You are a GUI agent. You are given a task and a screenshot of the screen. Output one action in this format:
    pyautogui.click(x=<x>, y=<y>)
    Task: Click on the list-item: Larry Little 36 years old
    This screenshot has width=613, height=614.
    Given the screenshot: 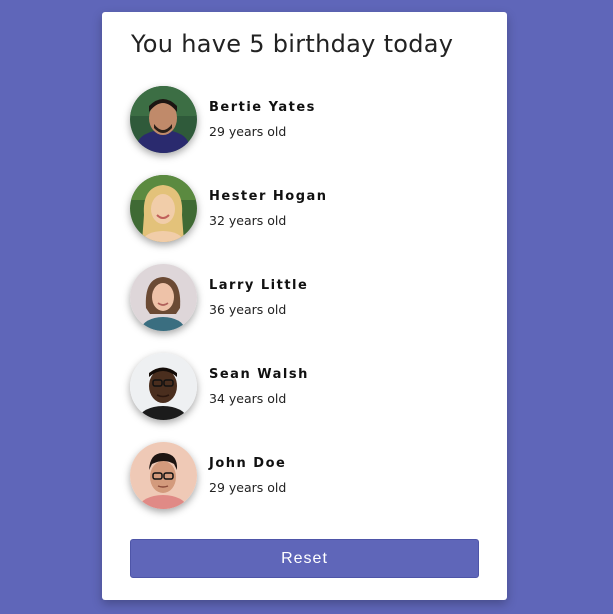 What is the action you would take?
    pyautogui.click(x=305, y=308)
    